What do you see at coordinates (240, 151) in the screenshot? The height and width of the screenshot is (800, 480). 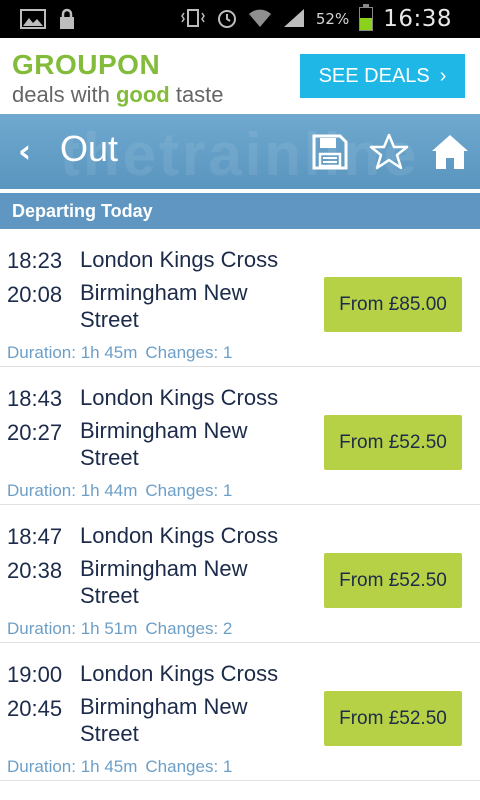 I see `toolbar: thetrainline ‹ Out` at bounding box center [240, 151].